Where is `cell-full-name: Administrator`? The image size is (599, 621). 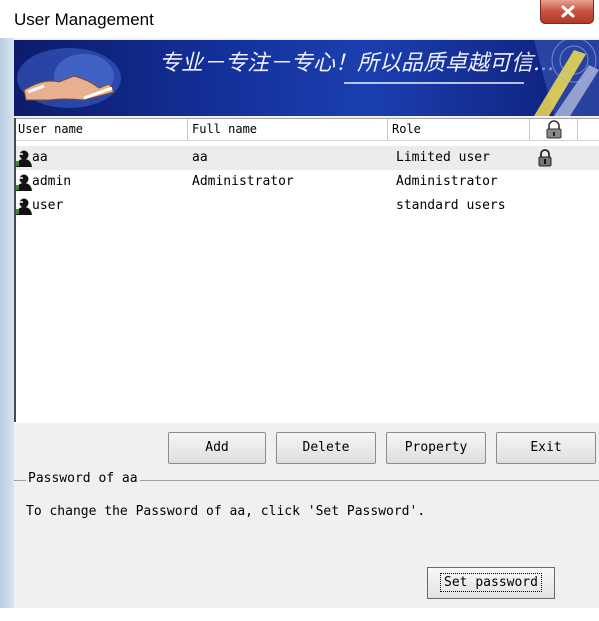
cell-full-name: Administrator is located at coordinates (243, 181).